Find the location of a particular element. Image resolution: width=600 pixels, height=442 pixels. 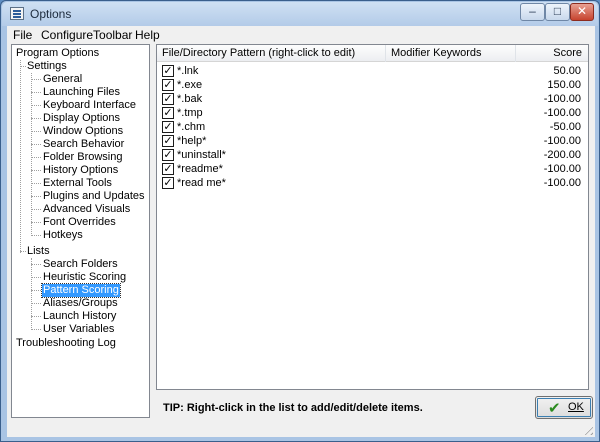

window-title: Options is located at coordinates (51, 14).